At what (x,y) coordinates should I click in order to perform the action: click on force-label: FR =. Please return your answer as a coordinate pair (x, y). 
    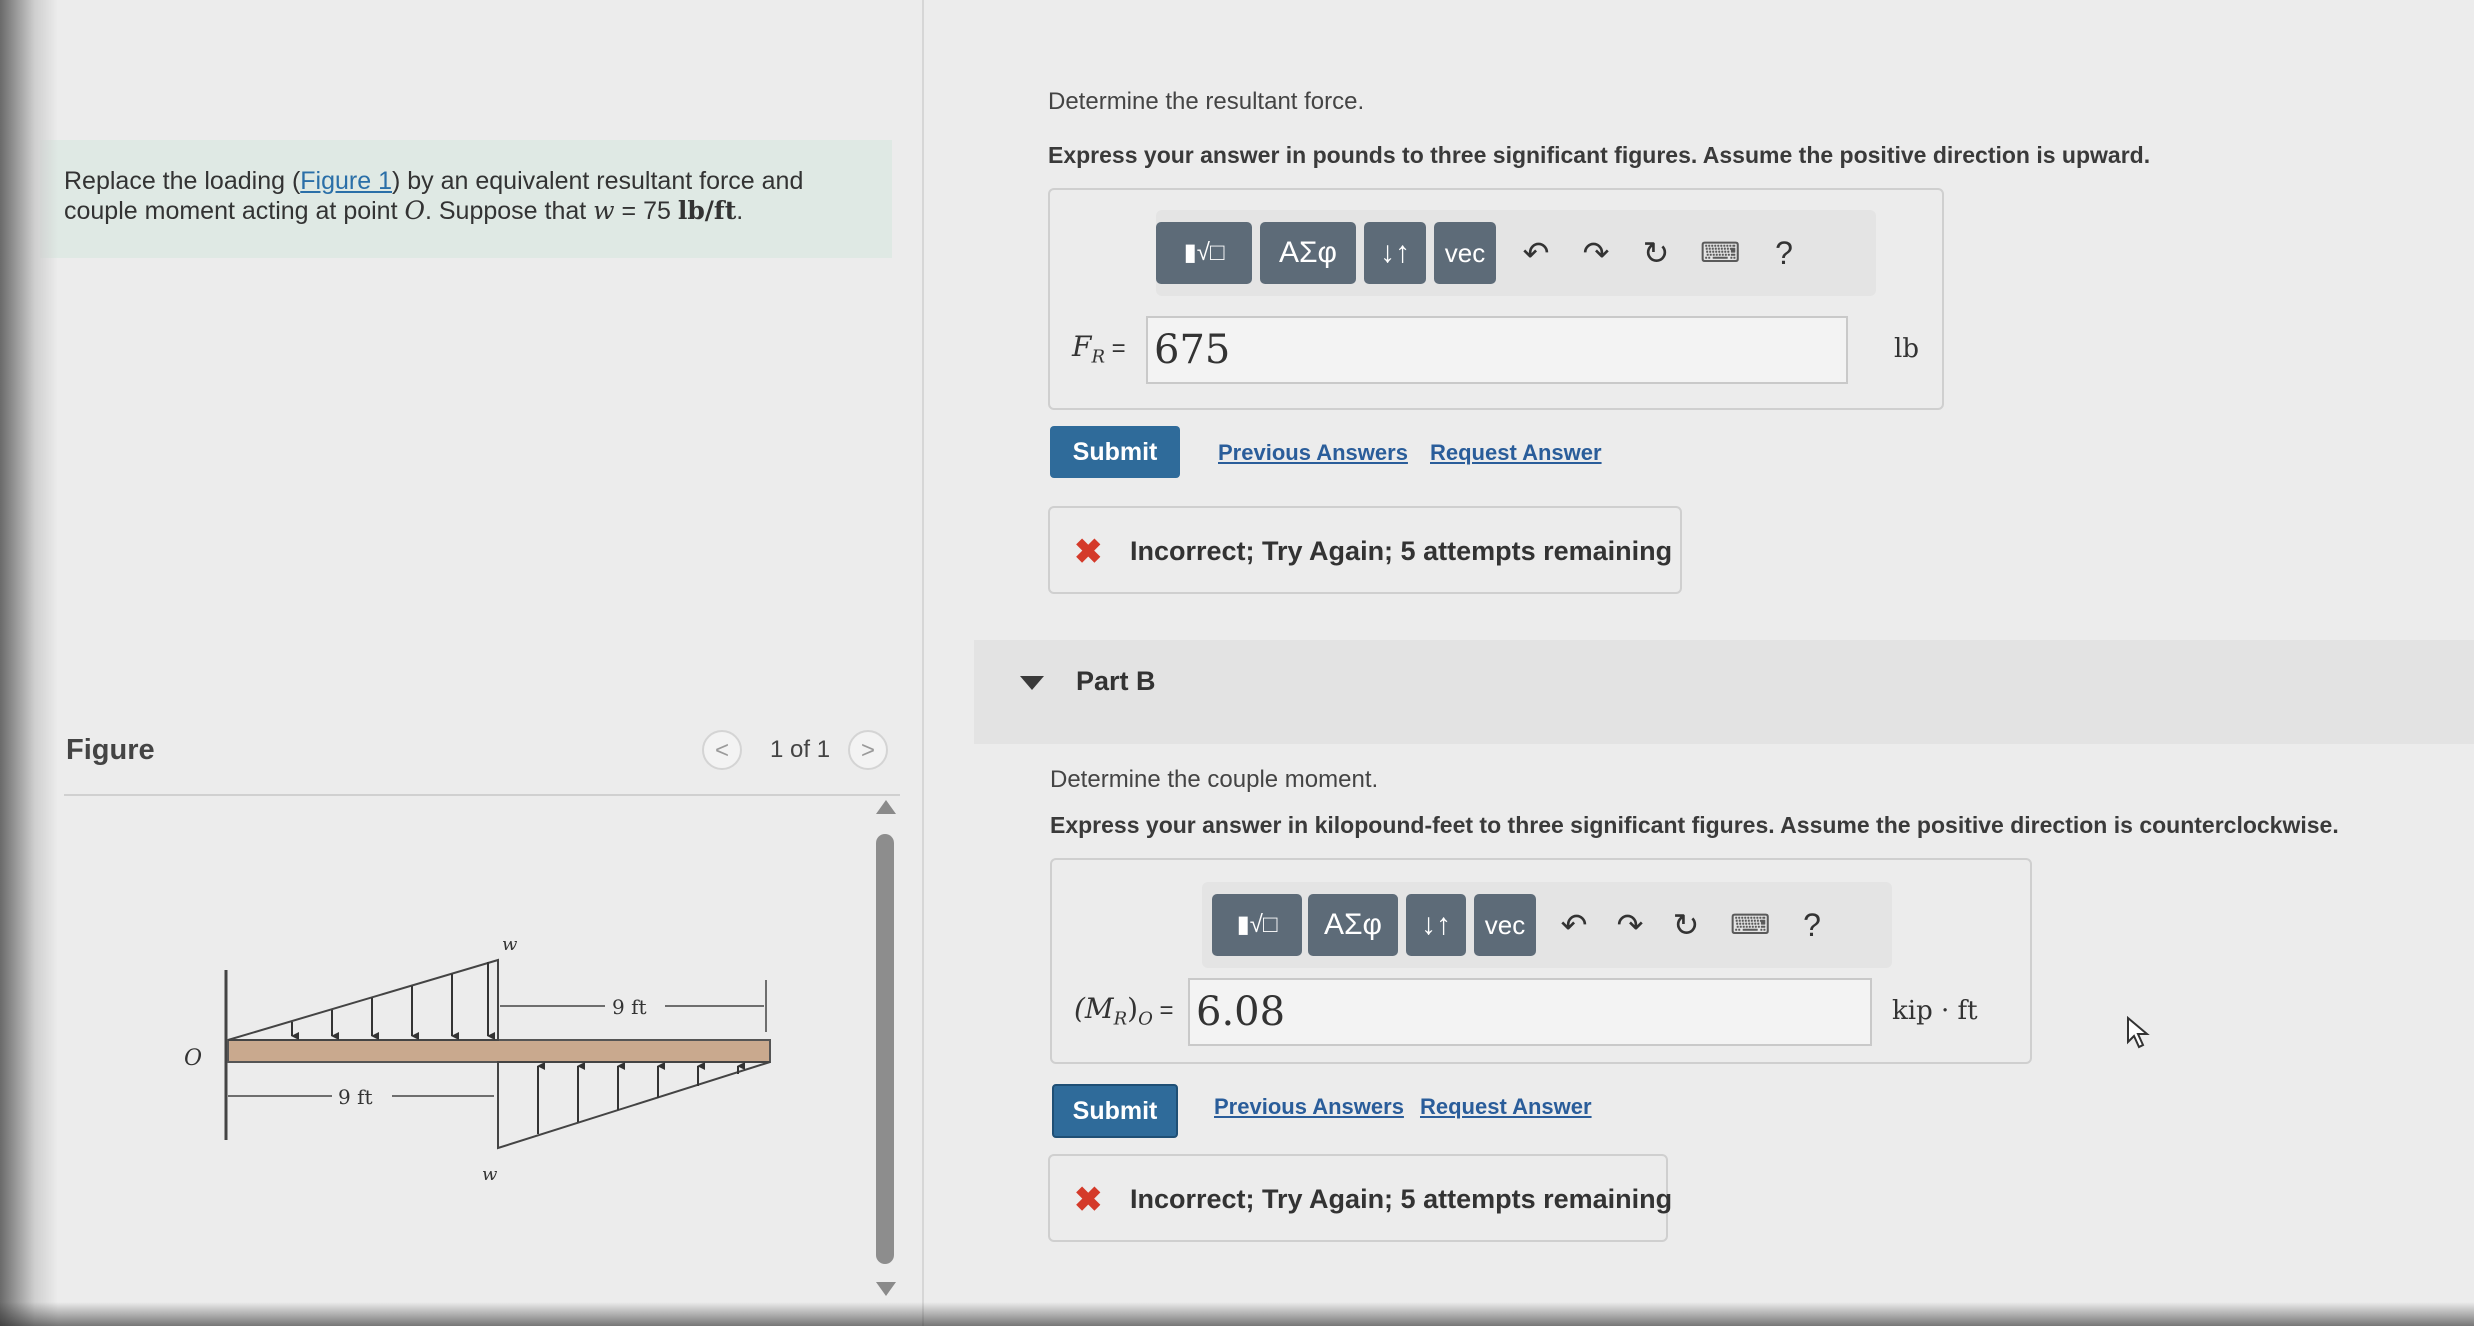
    Looking at the image, I should click on (1099, 349).